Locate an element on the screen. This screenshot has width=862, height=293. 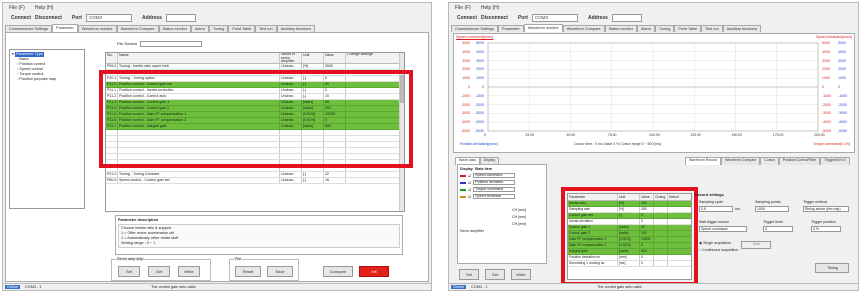
col-unit: Unit is located at coordinates (313, 58).